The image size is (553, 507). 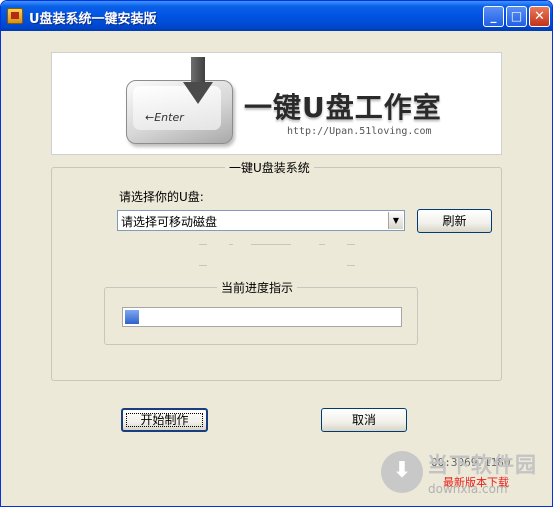 I want to click on usb-select-label: 请选择你的U盘:, so click(x=161, y=197).